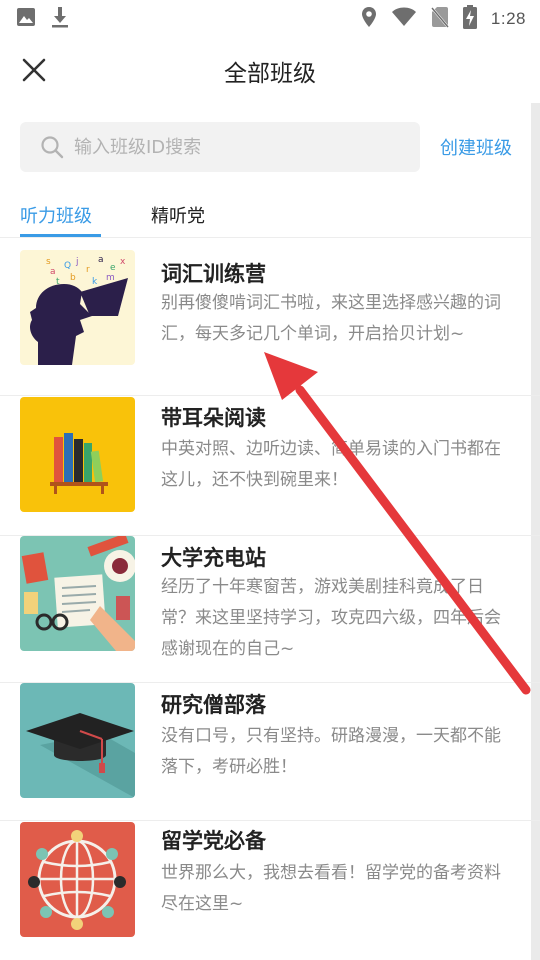 The width and height of the screenshot is (540, 960). Describe the element at coordinates (77, 307) in the screenshot. I see `class-thumbnail-vocabulary: aQjraex tbkms` at that location.